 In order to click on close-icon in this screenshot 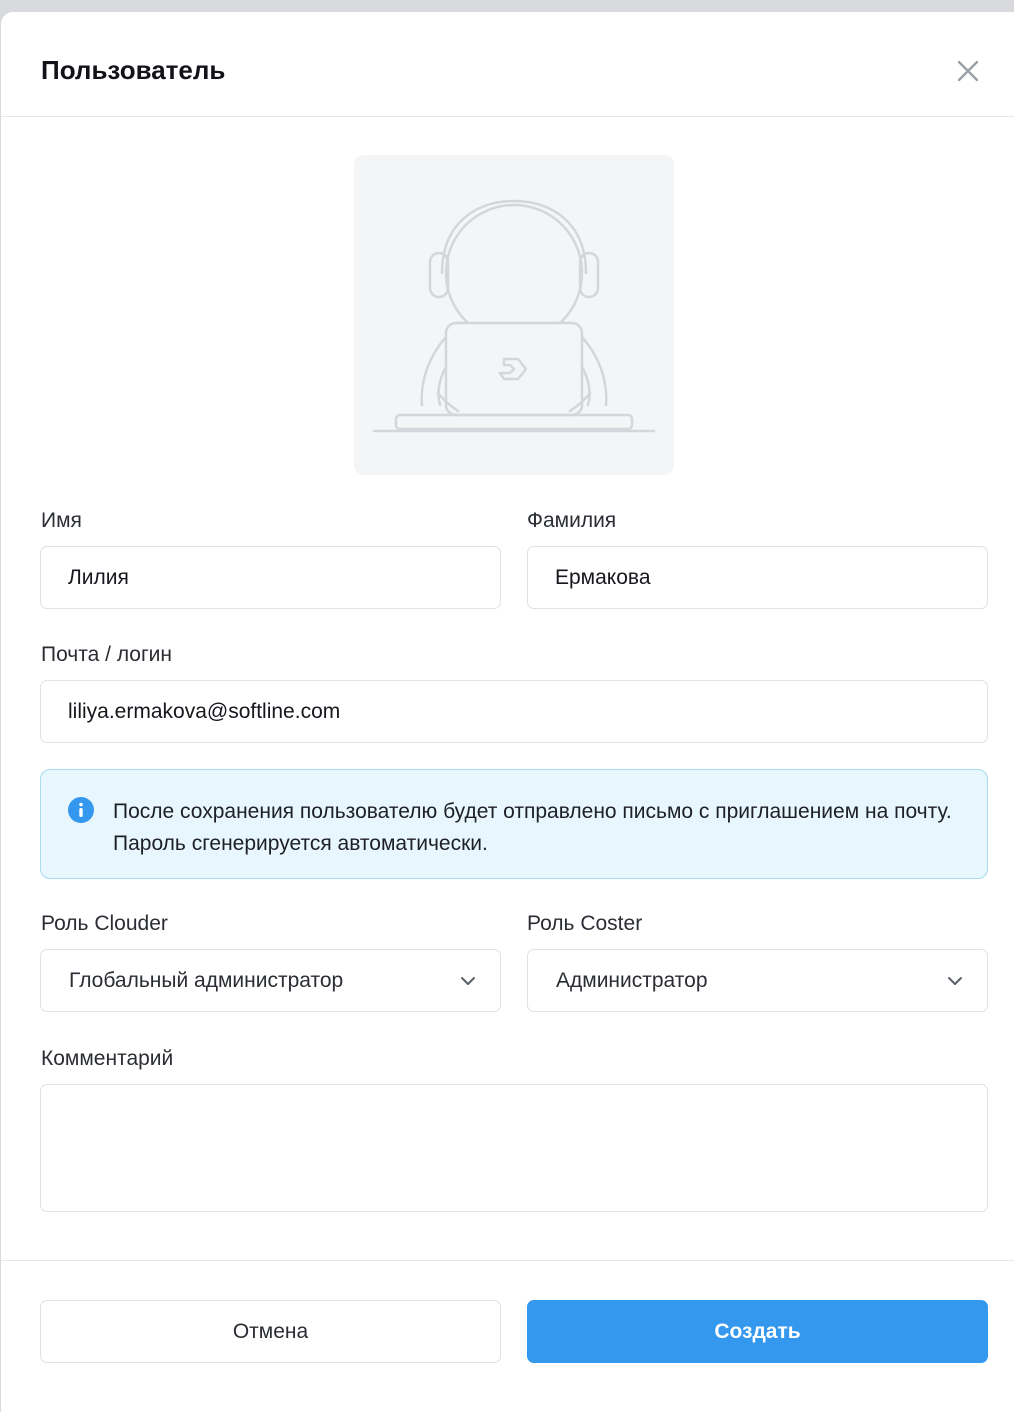, I will do `click(968, 71)`.